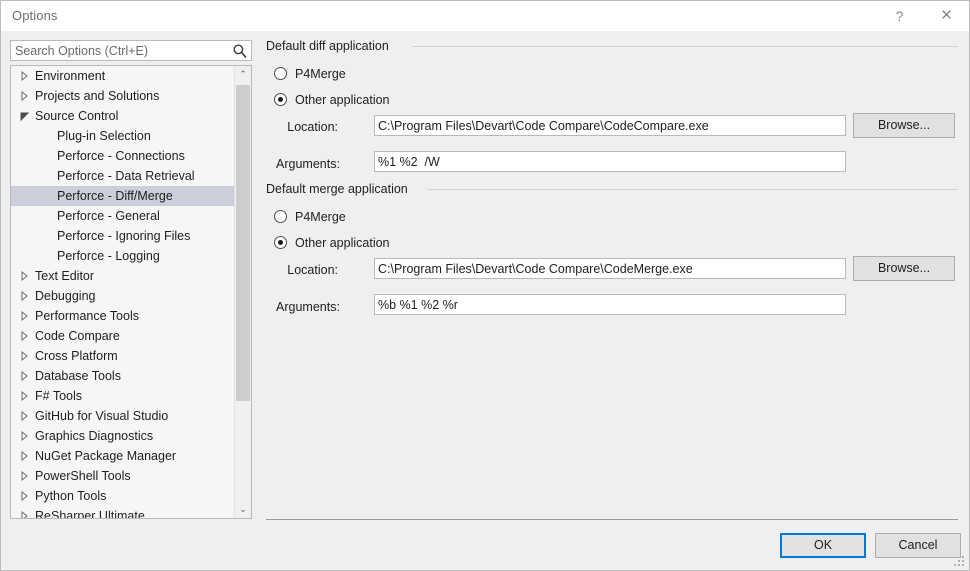 The height and width of the screenshot is (571, 970). What do you see at coordinates (312, 127) in the screenshot?
I see `diff-location-label: Location:` at bounding box center [312, 127].